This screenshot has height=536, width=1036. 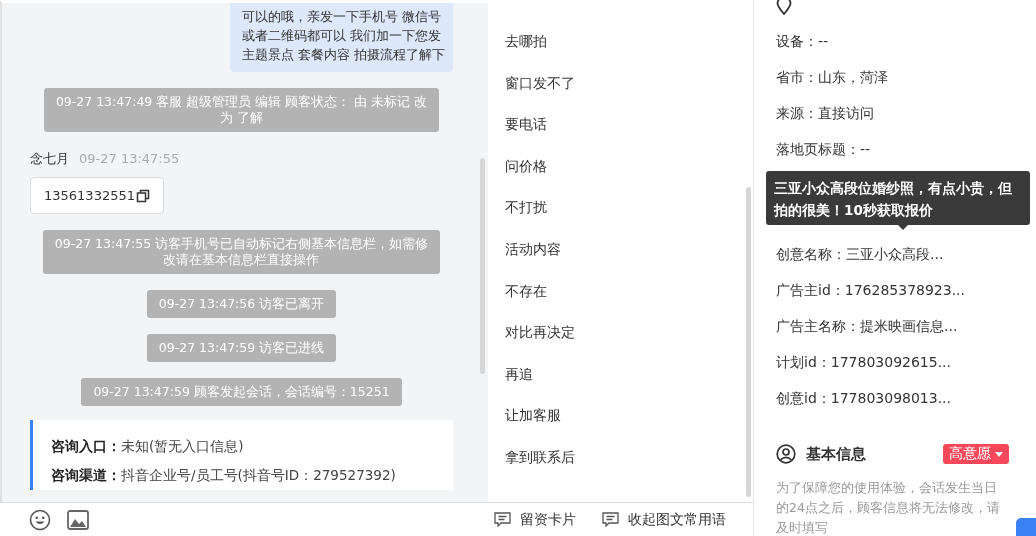 What do you see at coordinates (620, 342) in the screenshot?
I see `phrase-item: 对比再决定` at bounding box center [620, 342].